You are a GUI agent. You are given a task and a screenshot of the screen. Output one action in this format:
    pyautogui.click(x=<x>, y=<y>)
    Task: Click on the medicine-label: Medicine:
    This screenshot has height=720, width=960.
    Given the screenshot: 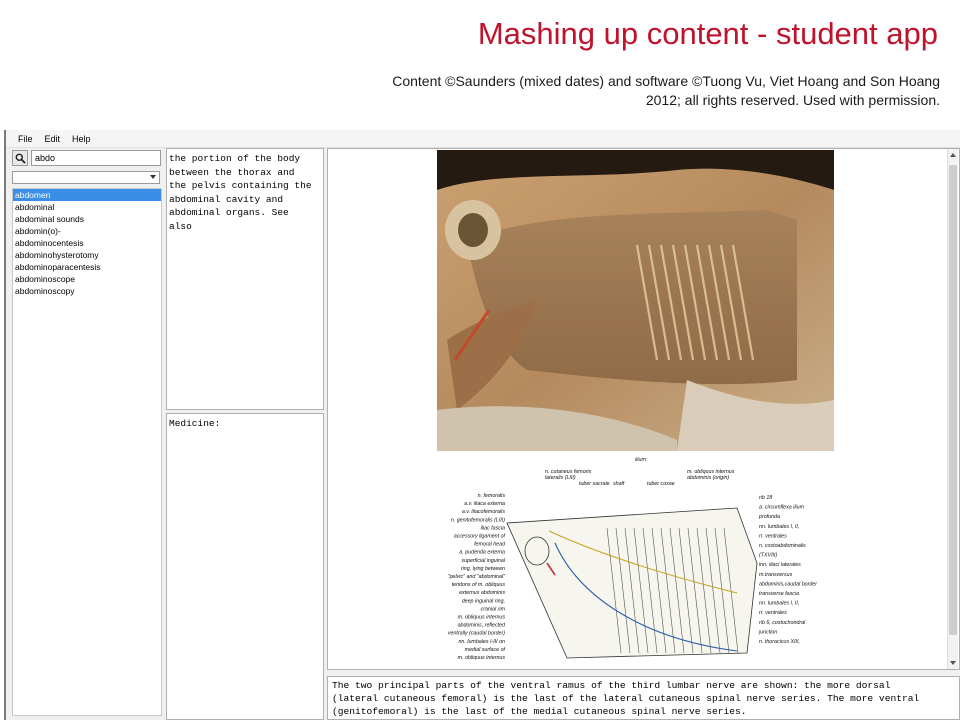 What is the action you would take?
    pyautogui.click(x=195, y=423)
    